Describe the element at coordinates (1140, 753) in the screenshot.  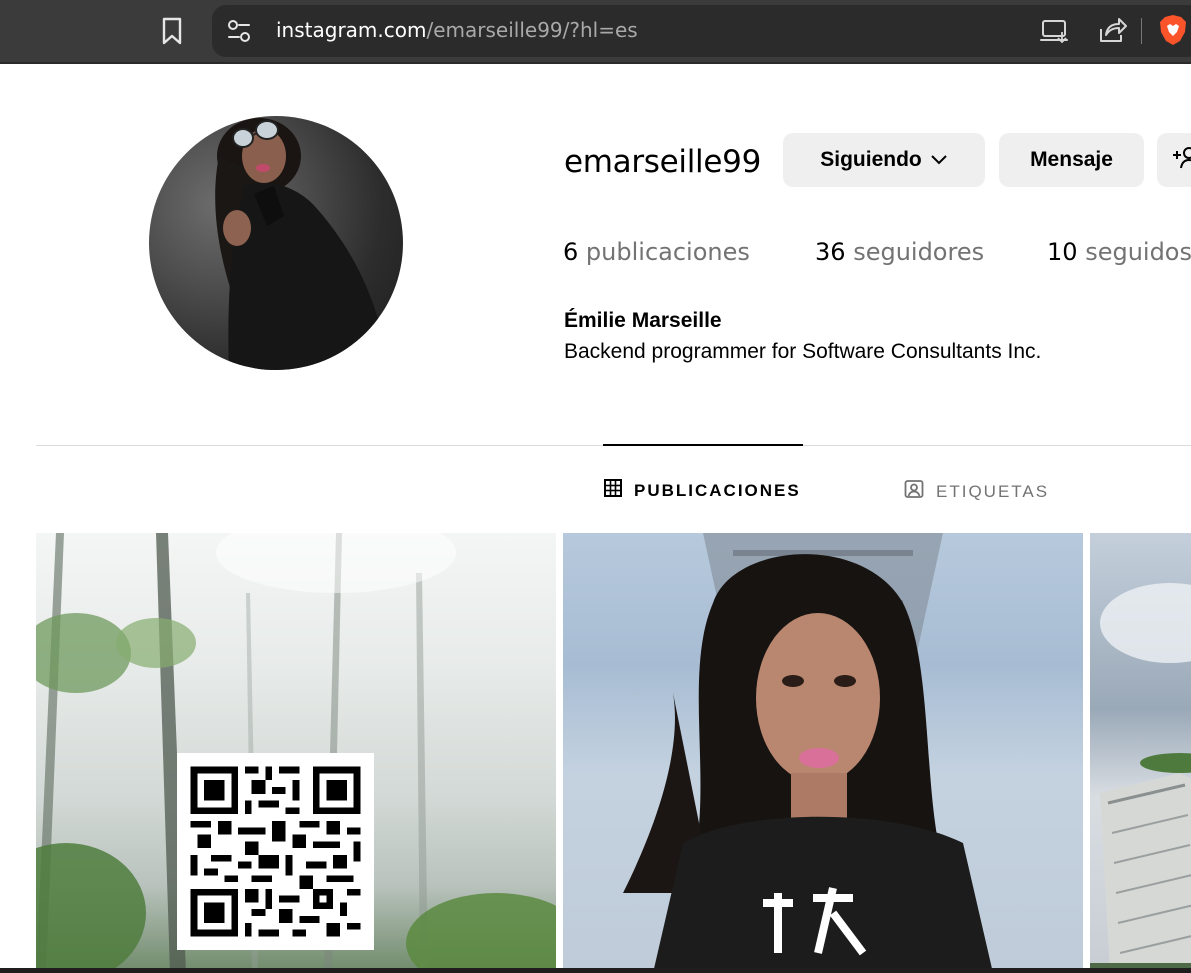
I see `post-thumbnail` at that location.